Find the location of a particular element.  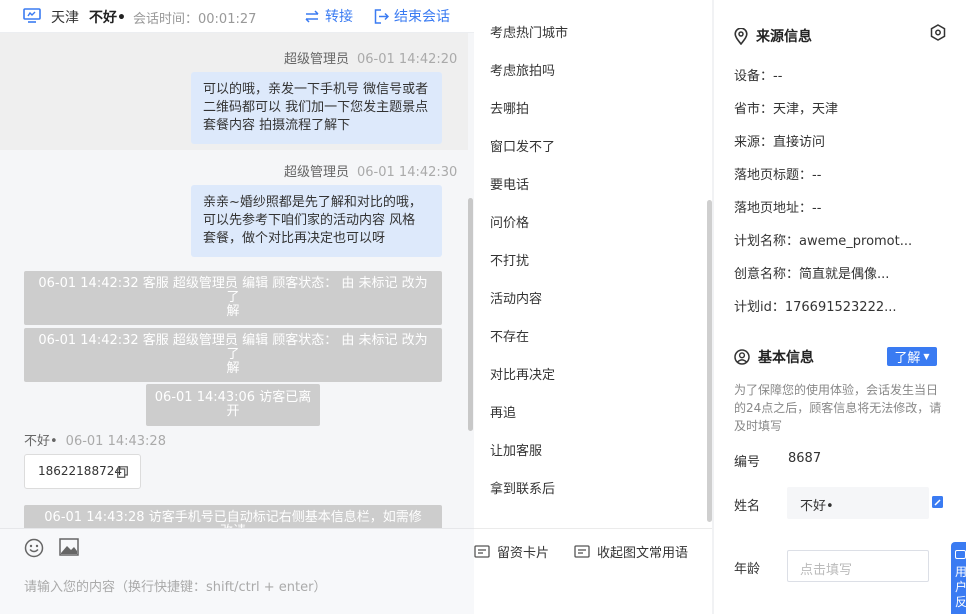

system-message: 06-01 14:43:06 访客已离开 is located at coordinates (233, 405).